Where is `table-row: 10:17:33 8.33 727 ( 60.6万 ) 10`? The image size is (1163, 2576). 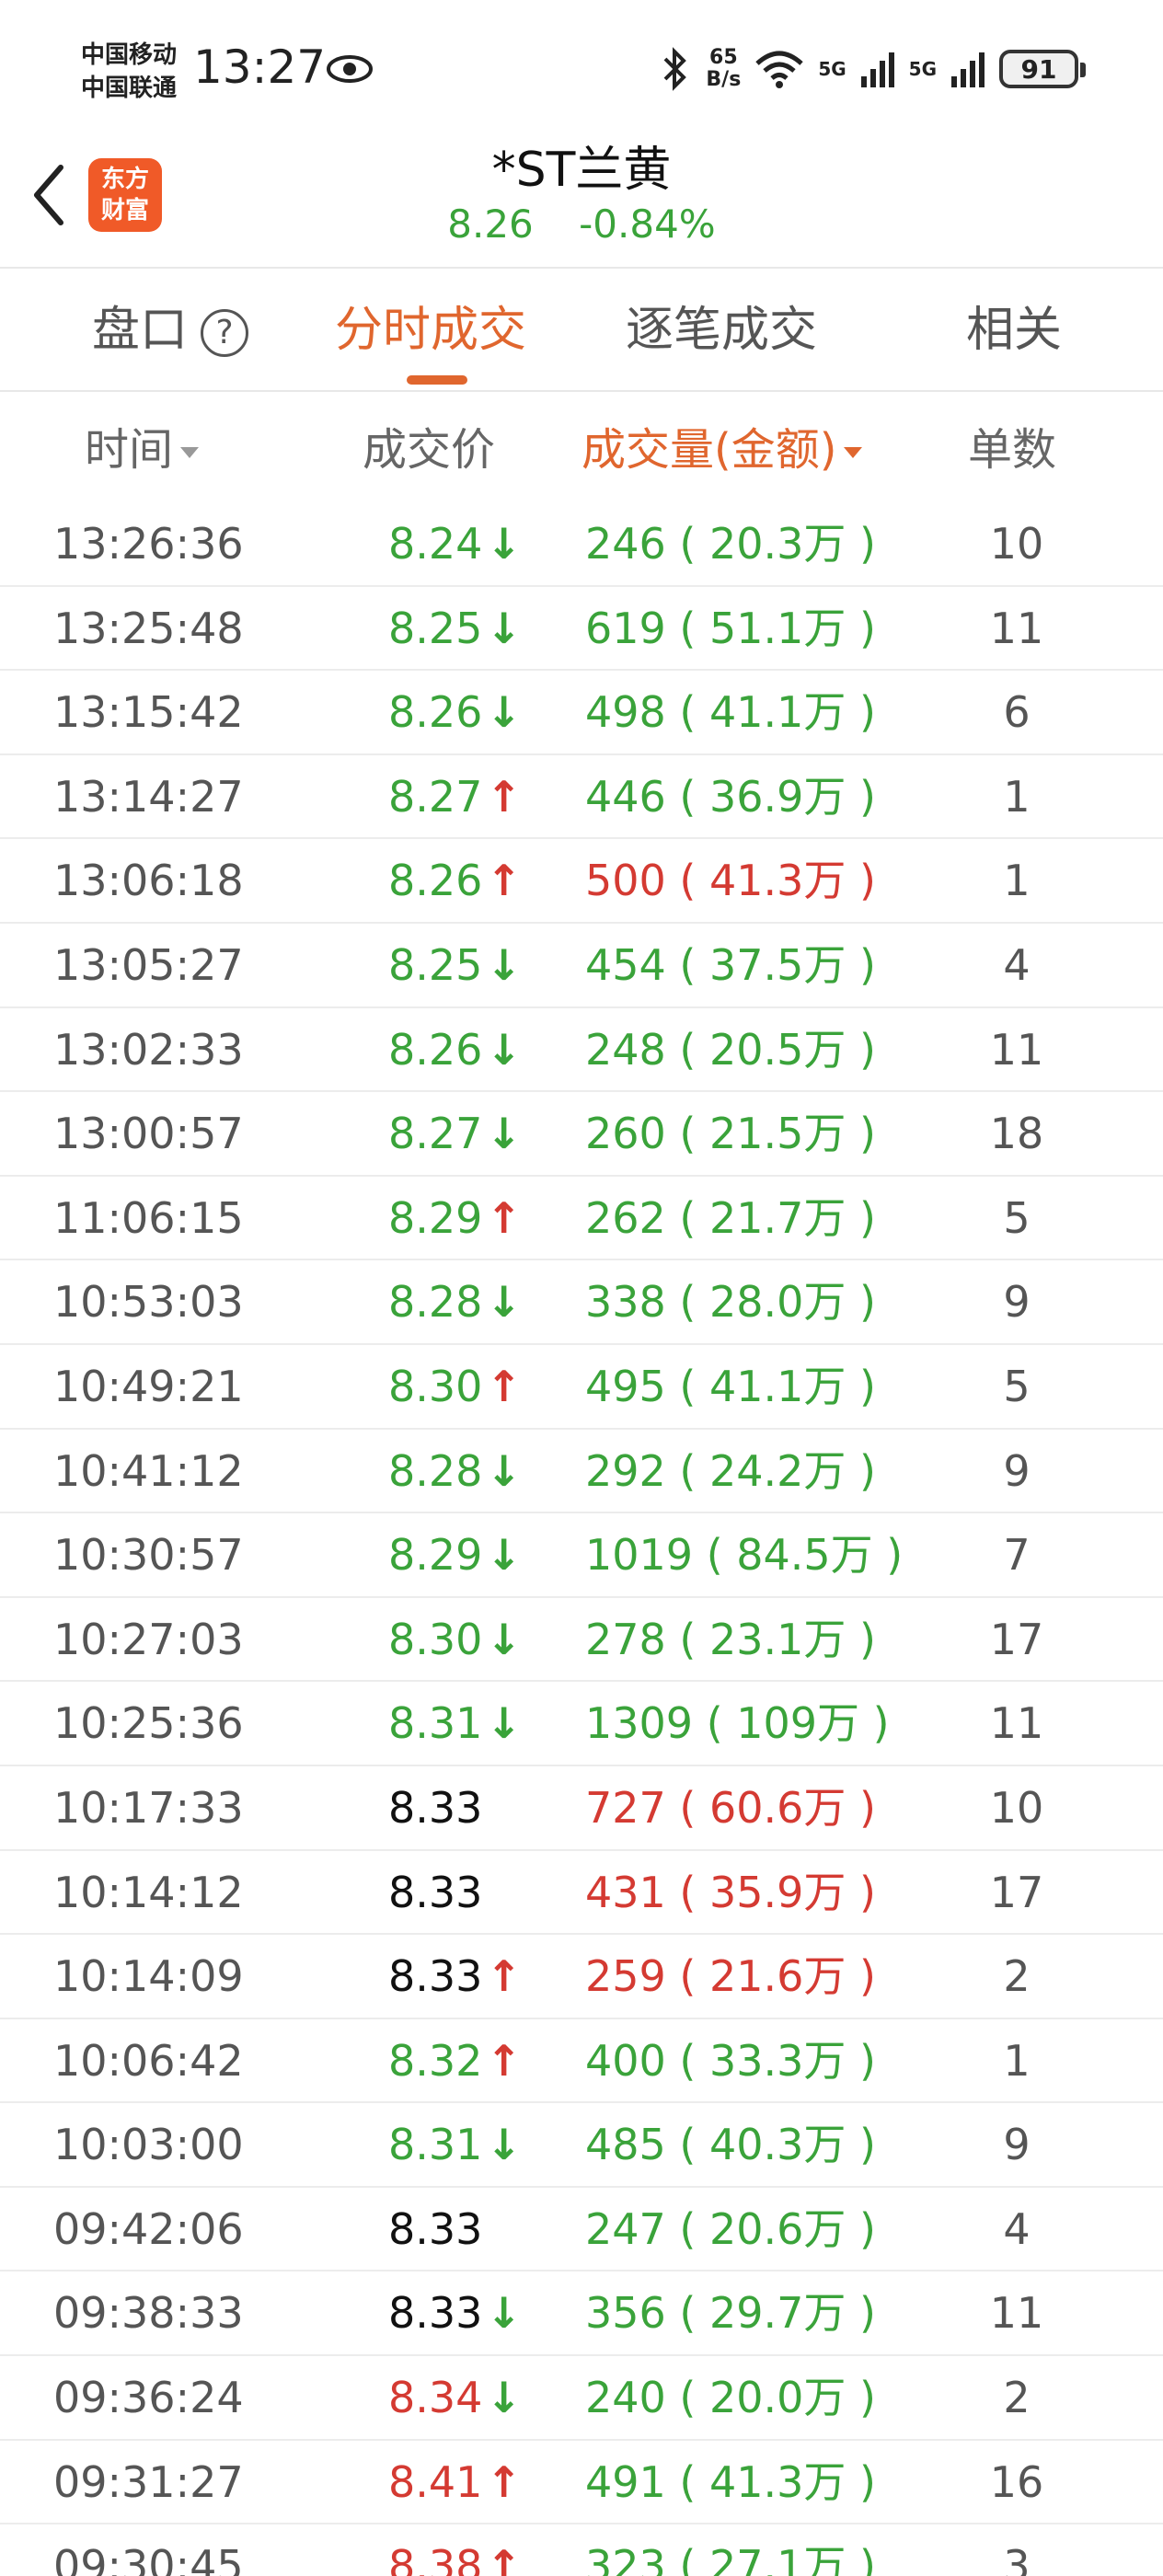
table-row: 10:17:33 8.33 727 ( 60.6万 ) 10 is located at coordinates (581, 1808).